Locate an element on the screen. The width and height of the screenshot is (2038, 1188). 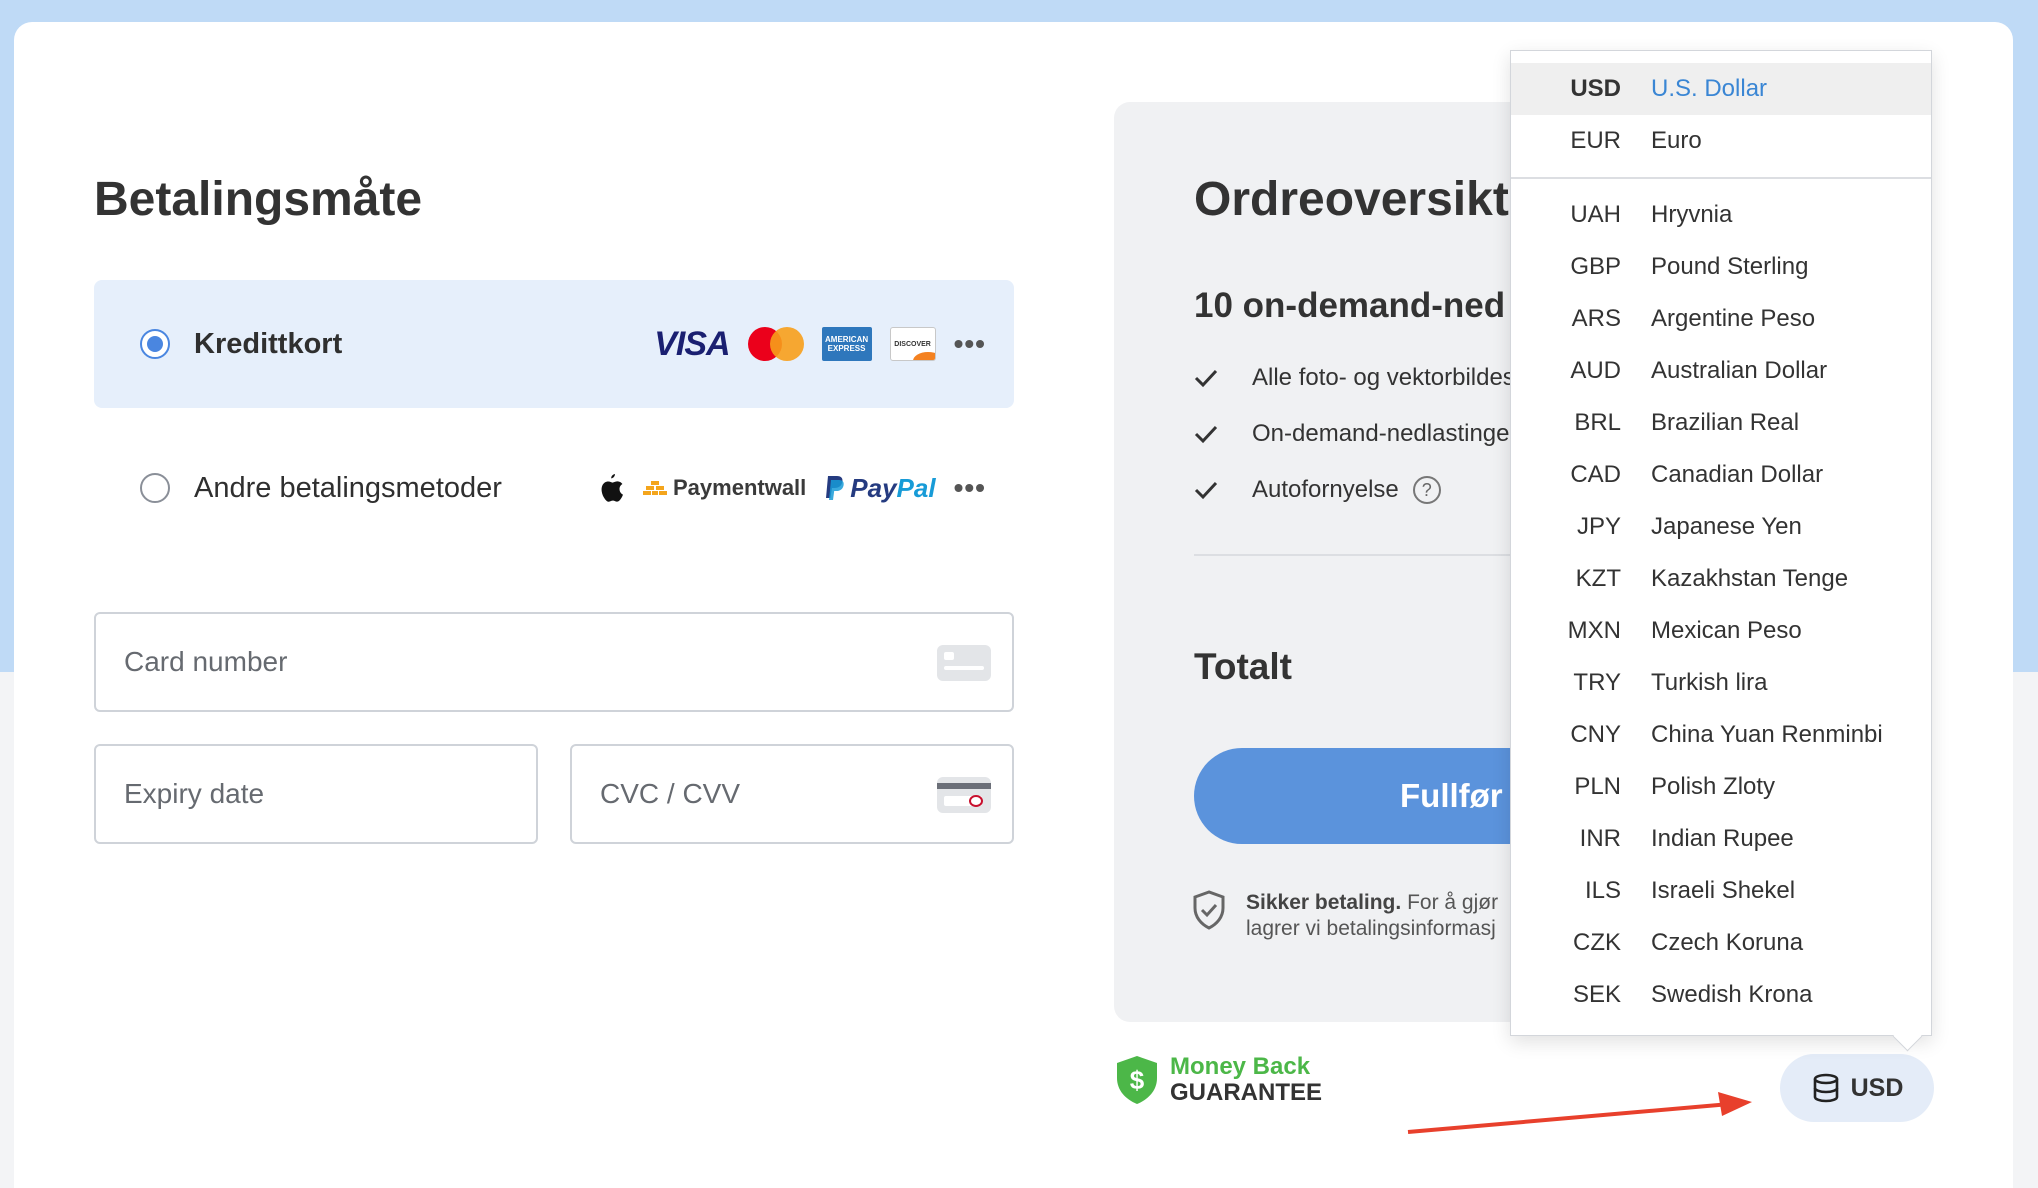
shield-check-icon is located at coordinates (1209, 910).